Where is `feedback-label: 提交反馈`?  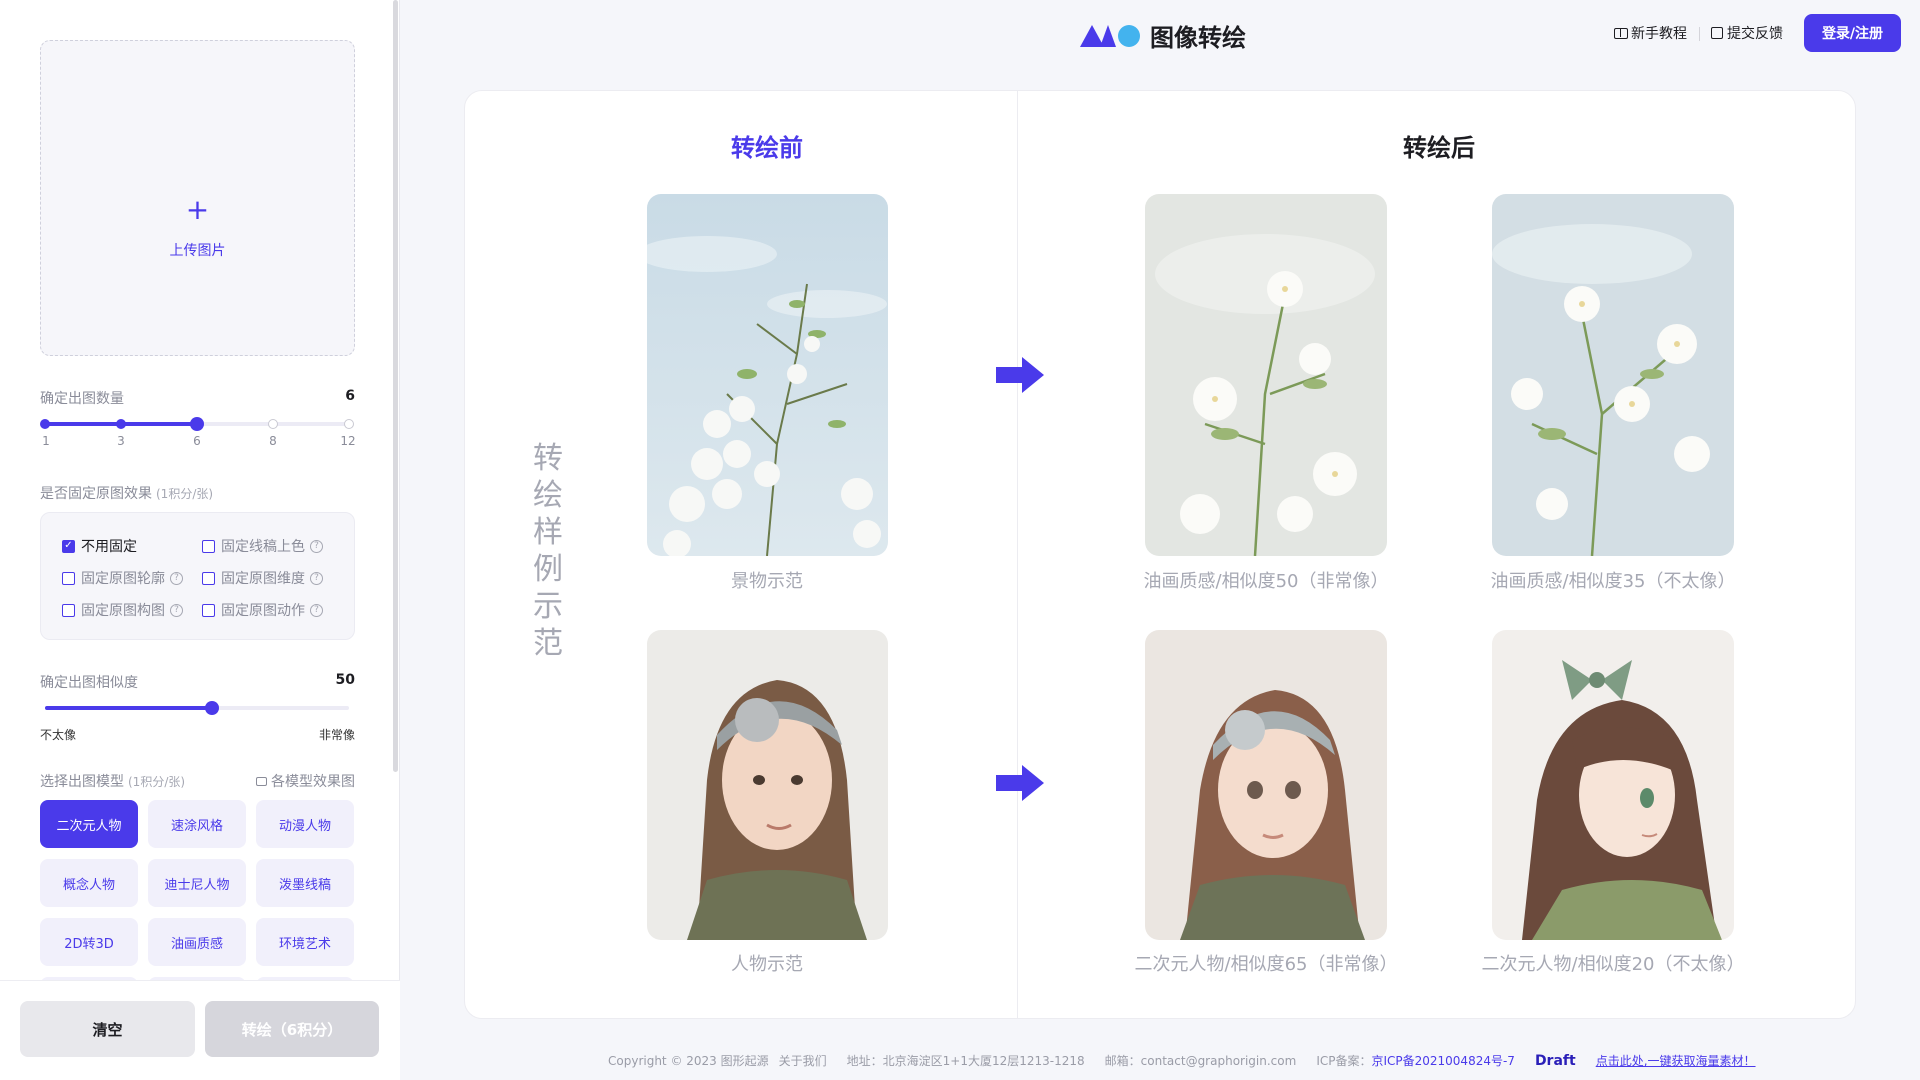 feedback-label: 提交反馈 is located at coordinates (1755, 34).